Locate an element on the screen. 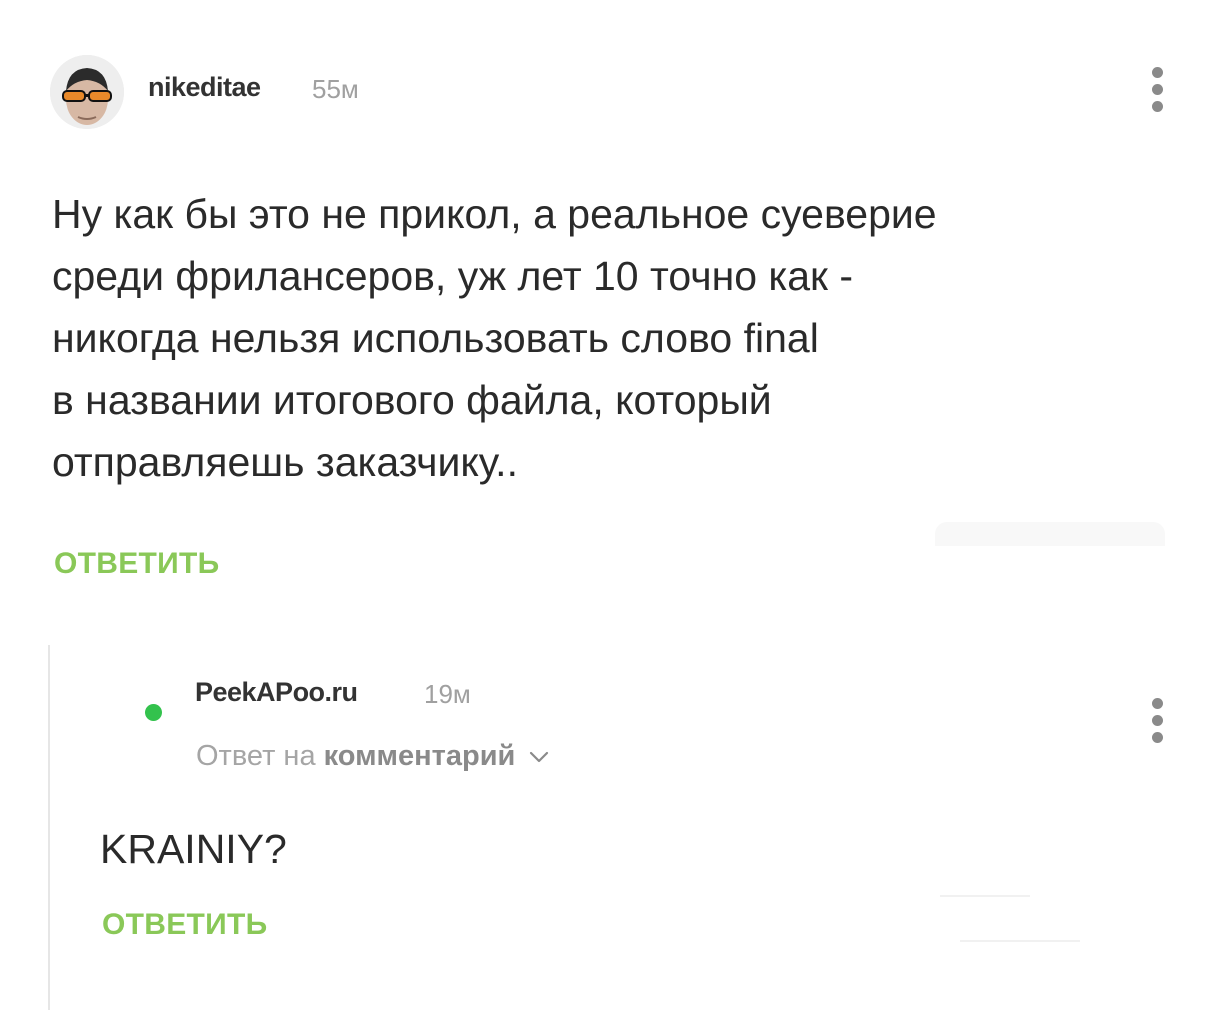 This screenshot has width=1220, height=1035. avatar is located at coordinates (87, 92).